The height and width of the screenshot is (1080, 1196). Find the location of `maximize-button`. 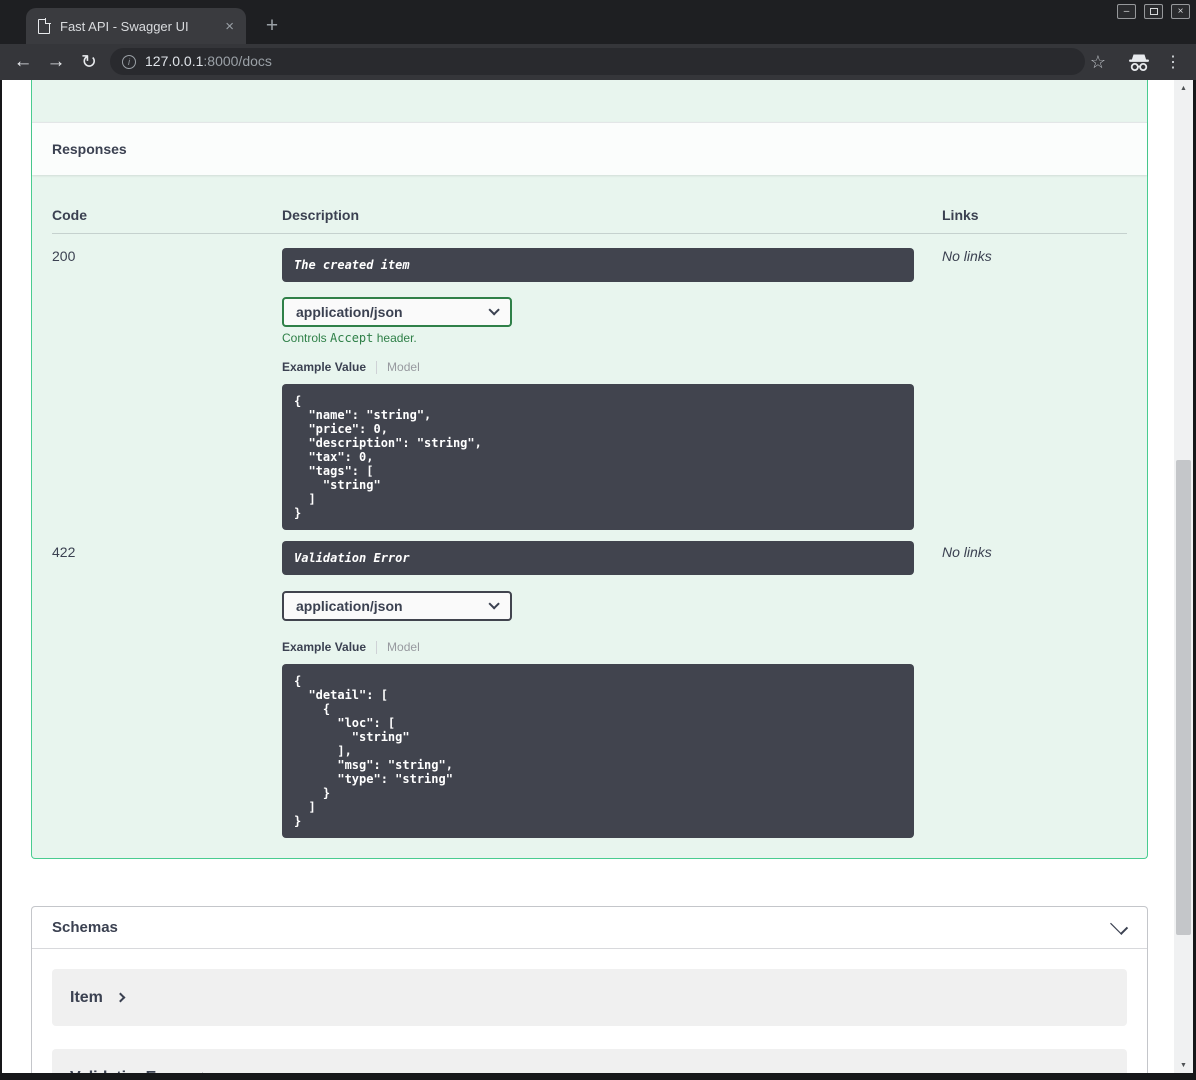

maximize-button is located at coordinates (1153, 11).